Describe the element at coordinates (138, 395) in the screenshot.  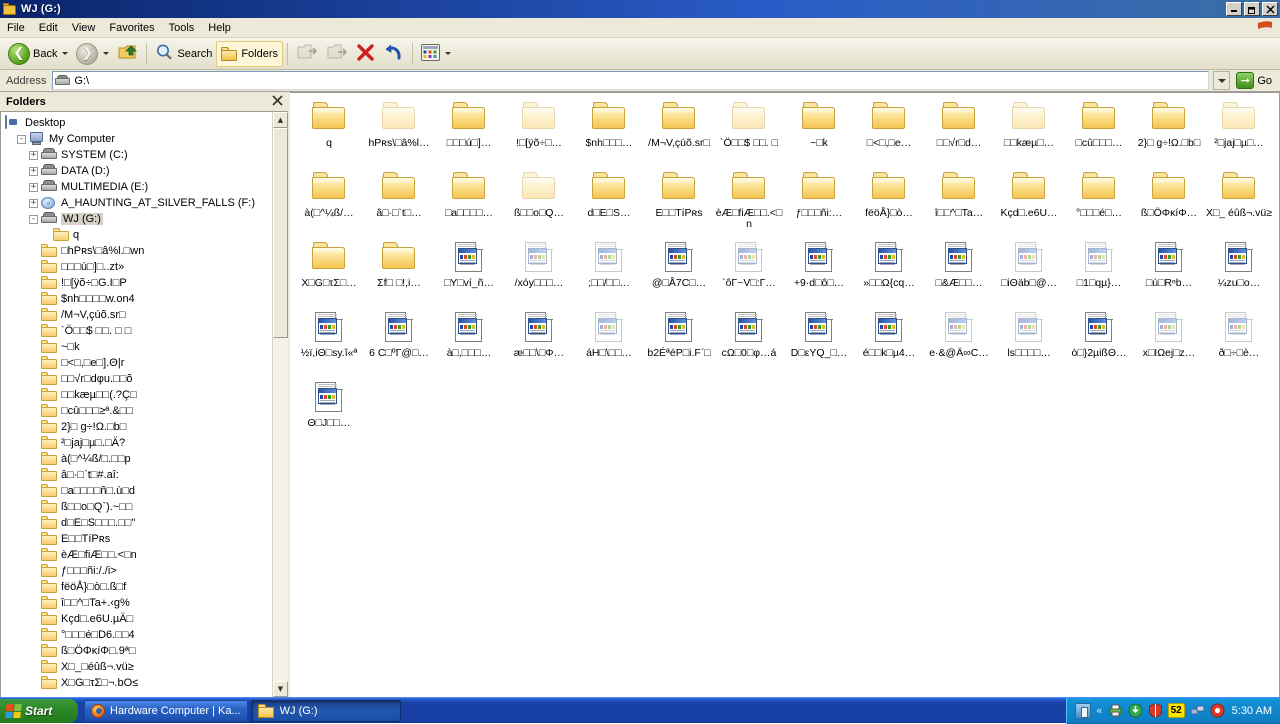
I see `tree-item: □□kæµ□□(.?Ç□` at that location.